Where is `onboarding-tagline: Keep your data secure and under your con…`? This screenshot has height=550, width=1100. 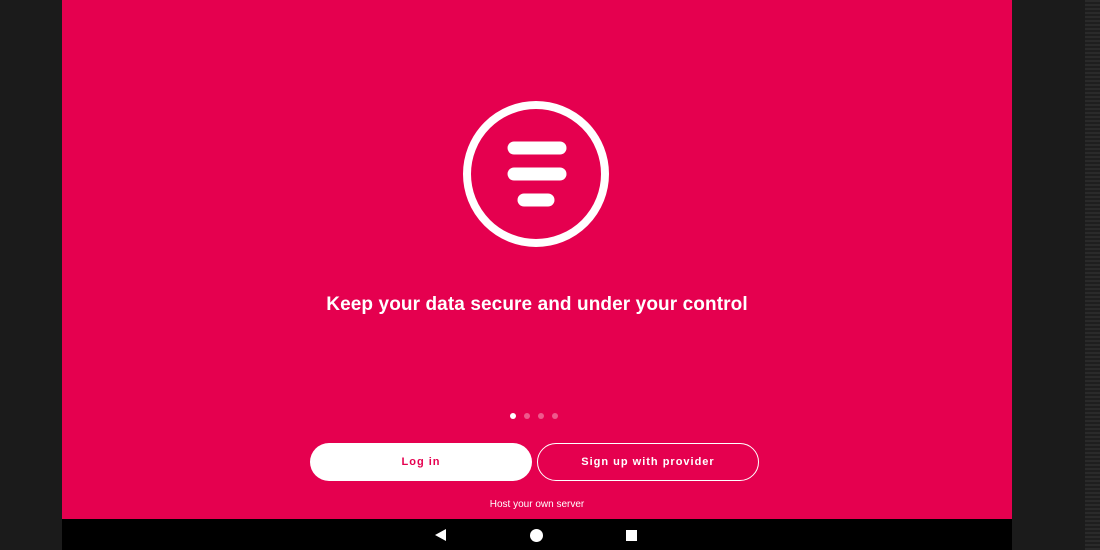
onboarding-tagline: Keep your data secure and under your con… is located at coordinates (537, 304).